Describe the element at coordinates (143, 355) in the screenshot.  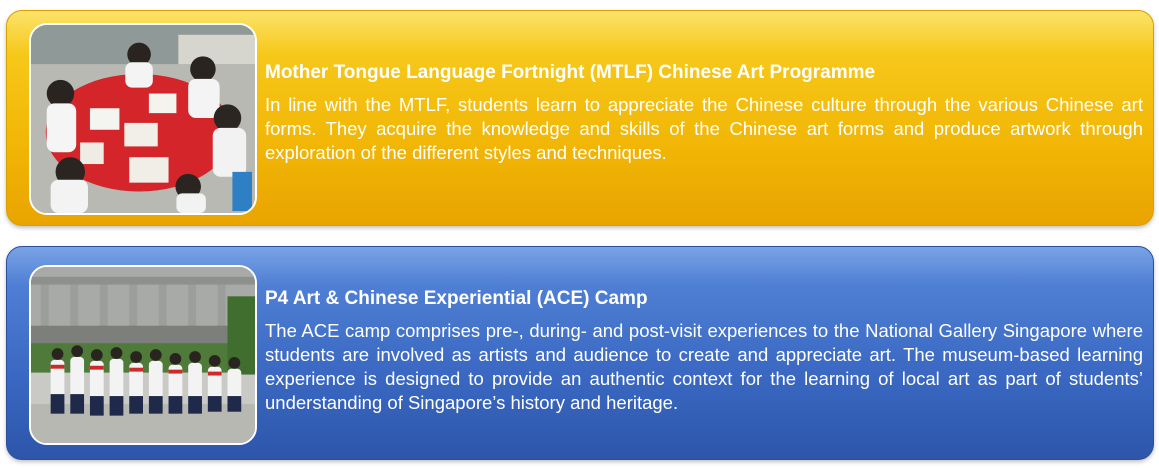
I see `students-at-national-gallery-photo` at that location.